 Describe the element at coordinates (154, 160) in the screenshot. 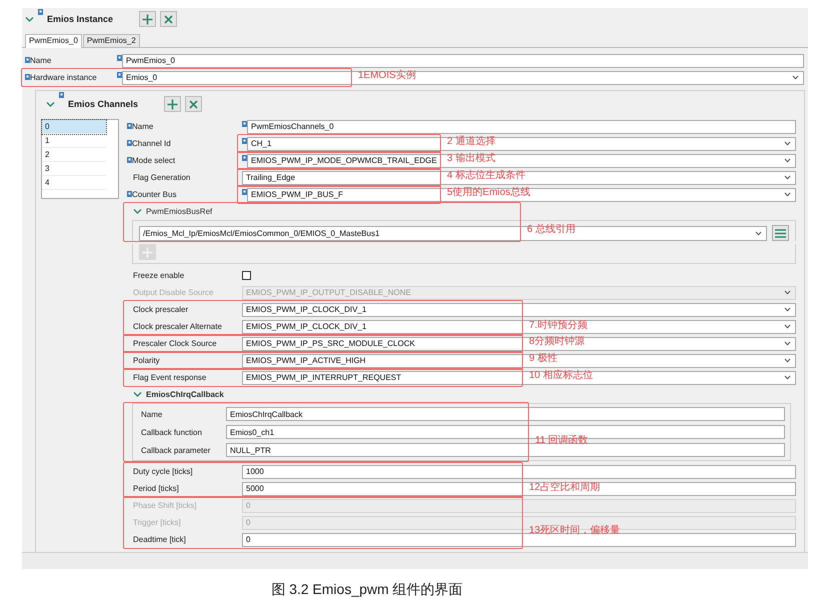

I see `field-label: Mode select` at that location.